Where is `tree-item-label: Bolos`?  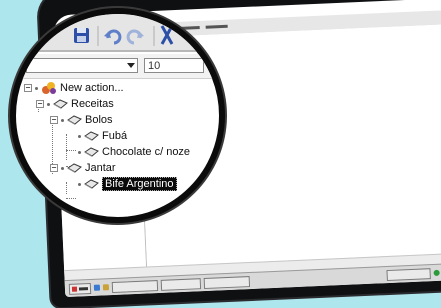
tree-item-label: Bolos is located at coordinates (99, 120).